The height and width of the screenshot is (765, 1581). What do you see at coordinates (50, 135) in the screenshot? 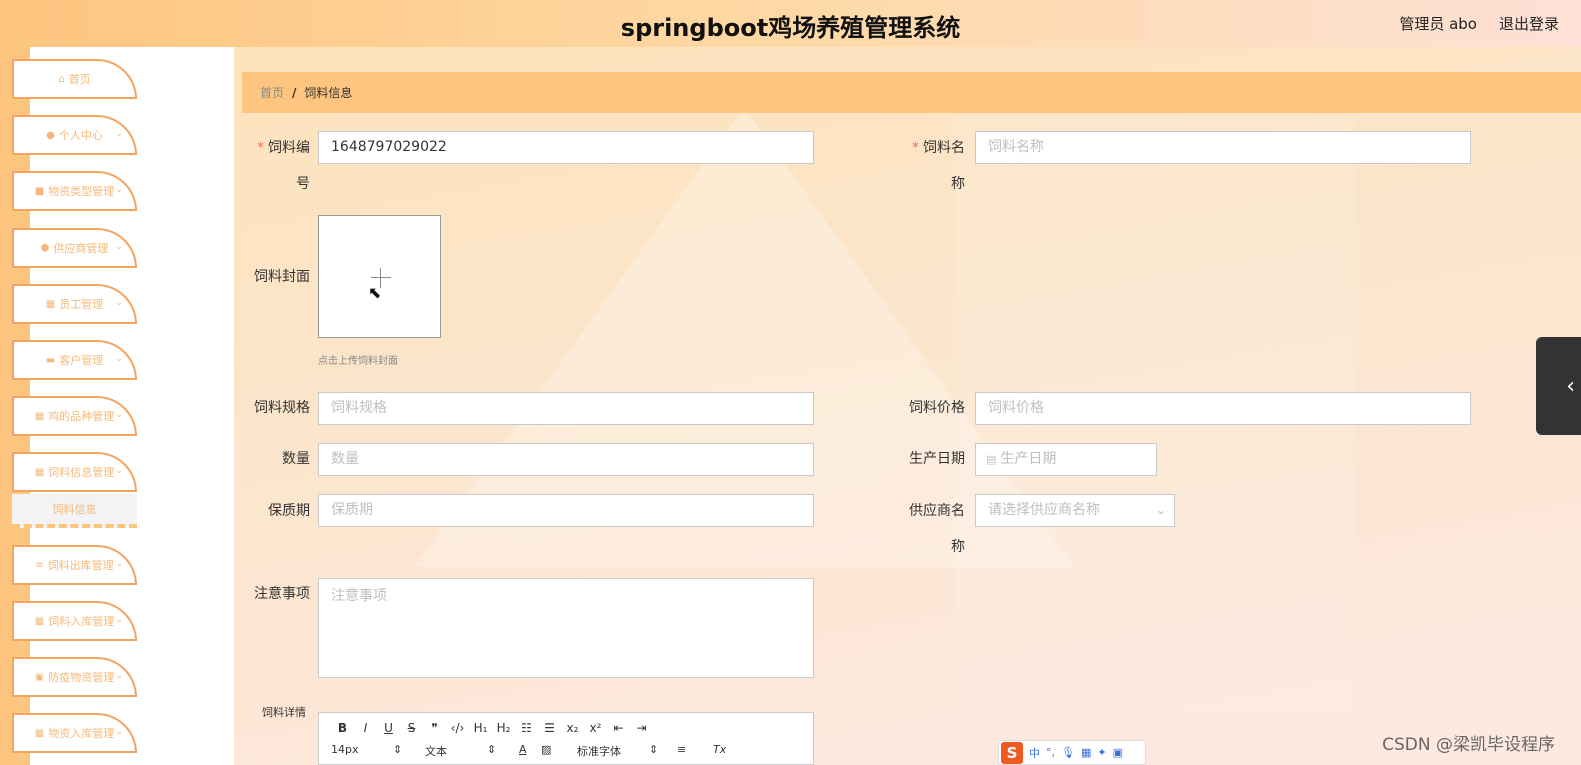
I see `user-icon: ●` at bounding box center [50, 135].